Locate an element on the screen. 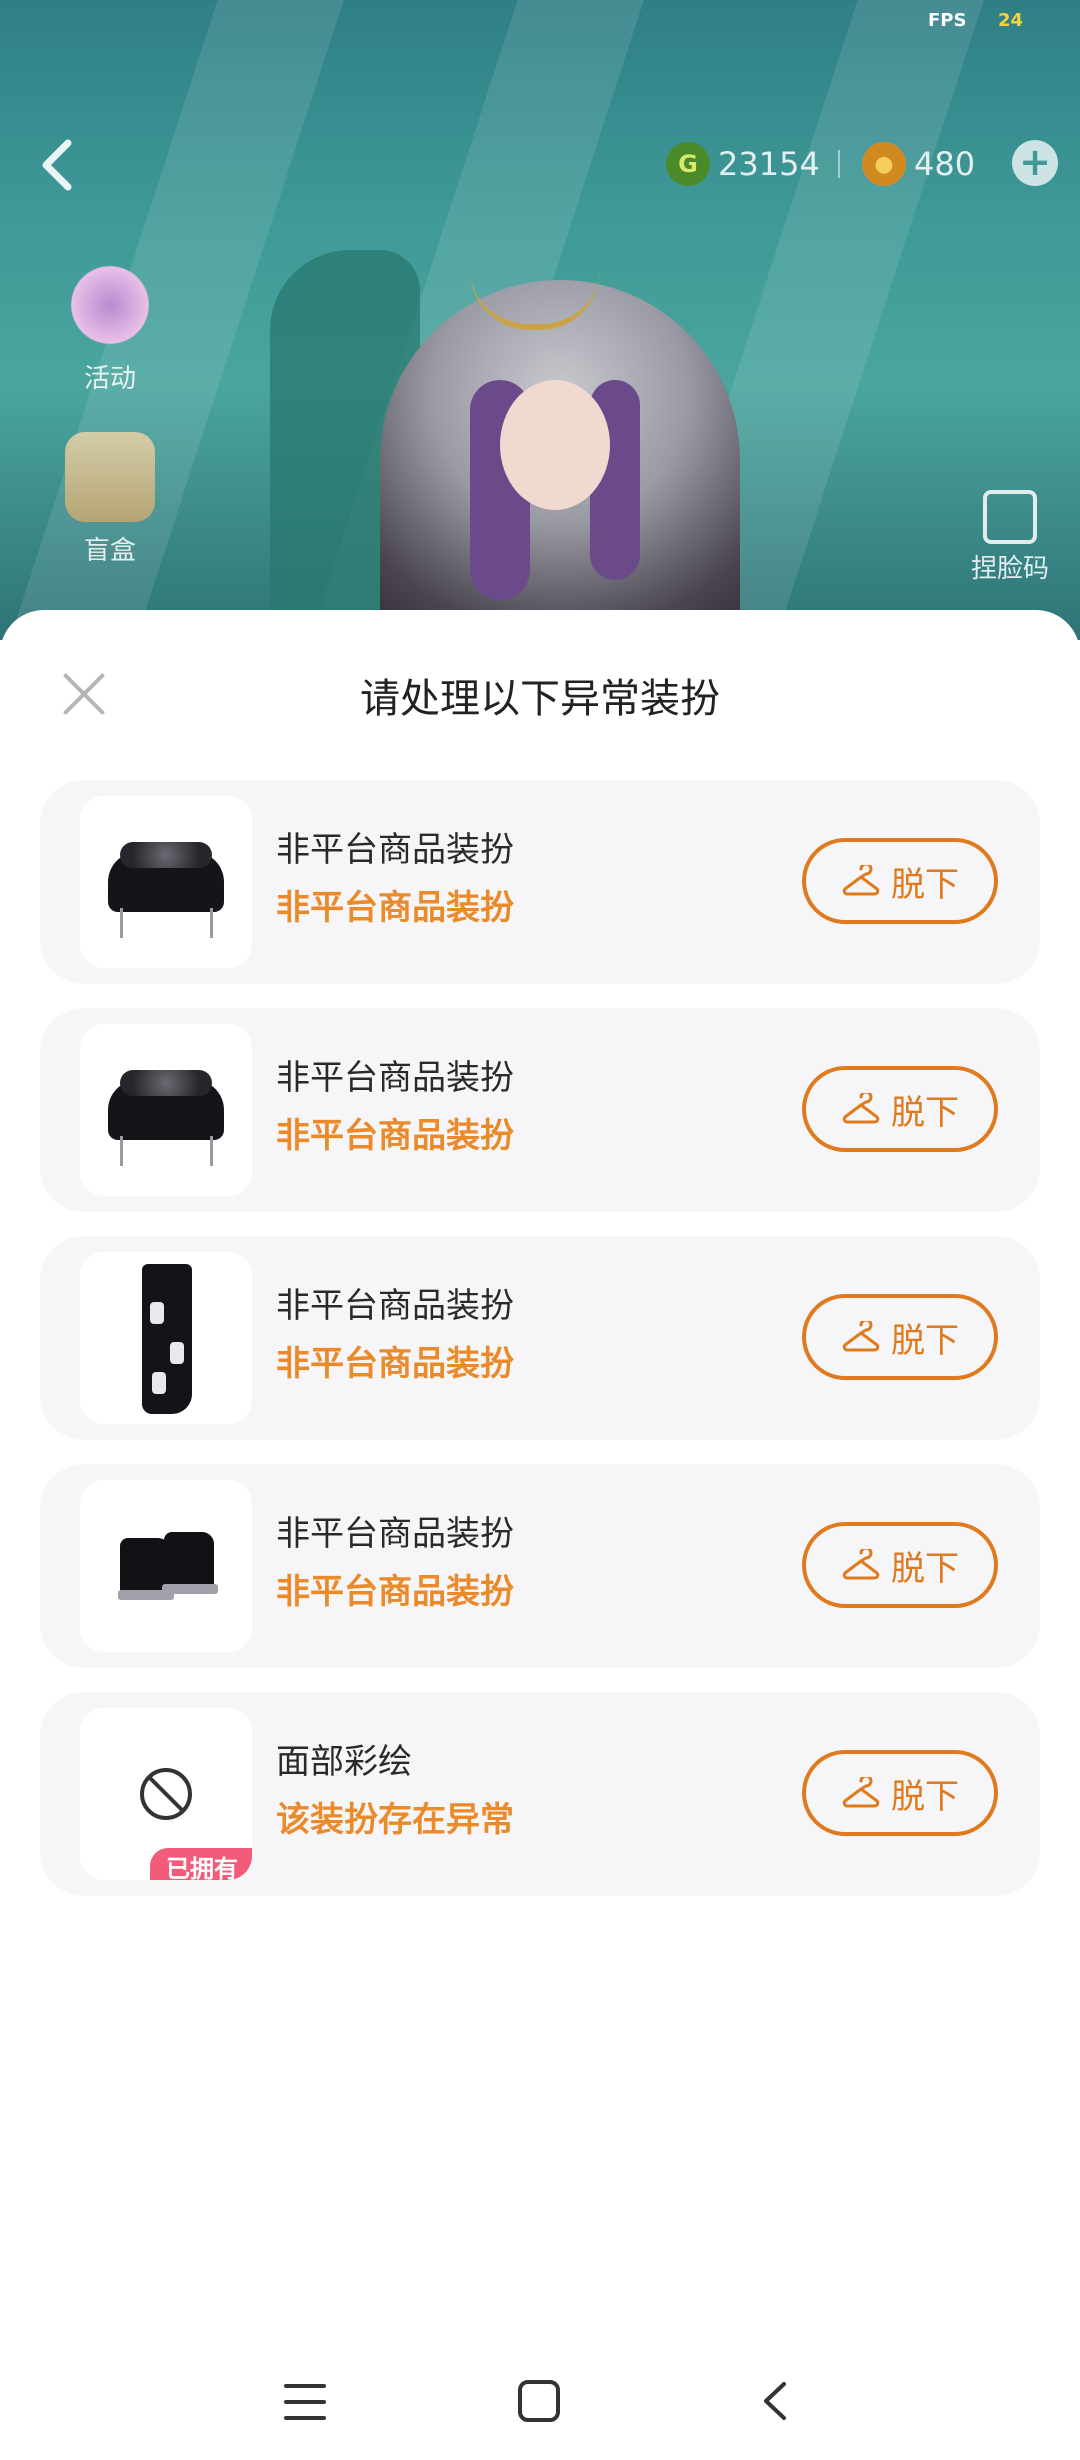 The image size is (1080, 2460). currency-green: G 23154 is located at coordinates (743, 164).